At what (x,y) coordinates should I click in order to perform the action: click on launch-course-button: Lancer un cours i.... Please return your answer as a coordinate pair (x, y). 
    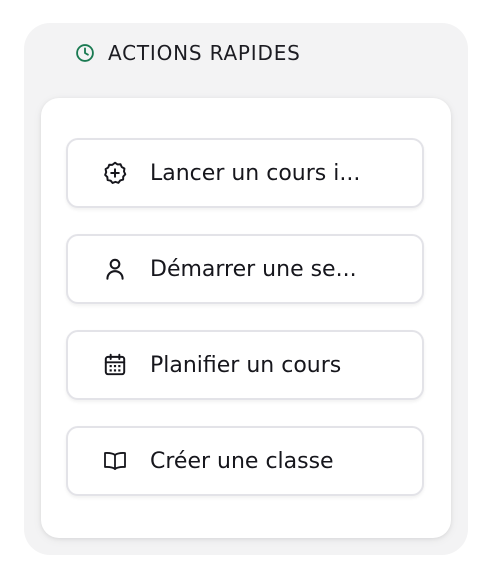
    Looking at the image, I should click on (245, 173).